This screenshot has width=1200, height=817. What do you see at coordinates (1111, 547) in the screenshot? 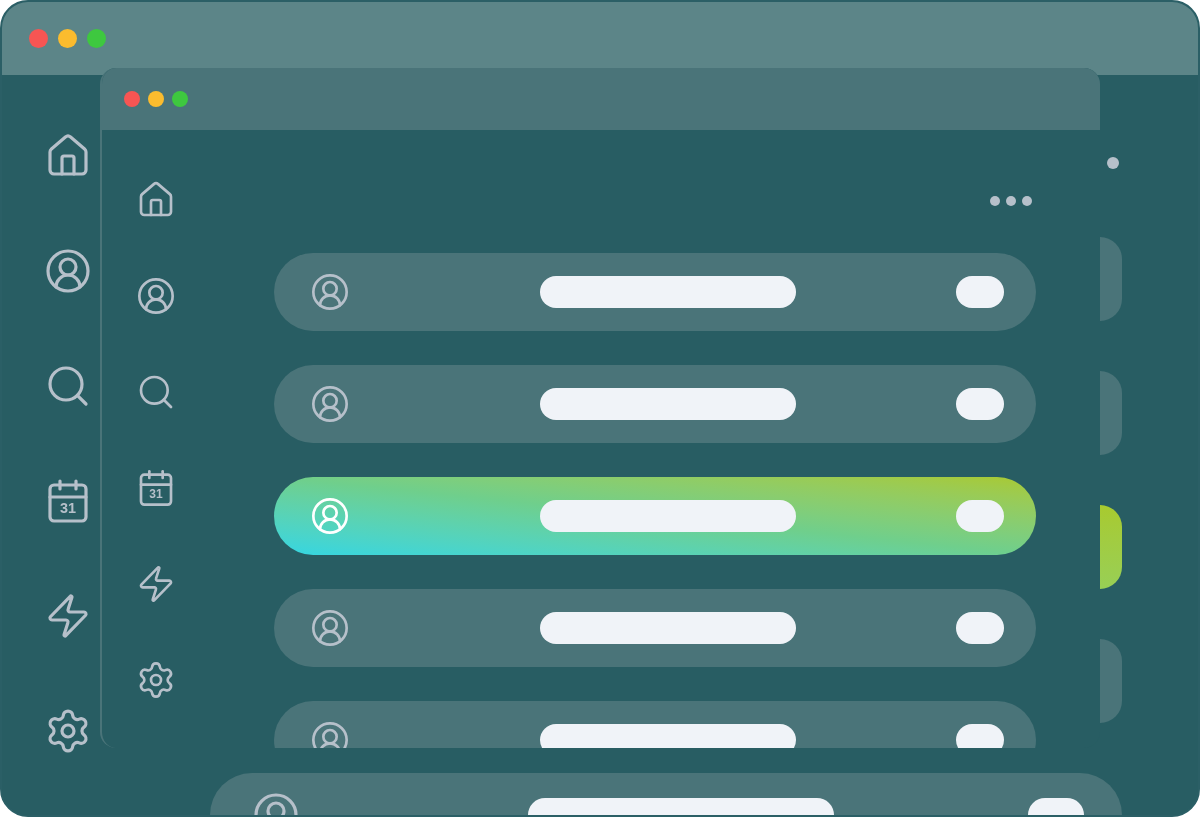
I see `list-row` at bounding box center [1111, 547].